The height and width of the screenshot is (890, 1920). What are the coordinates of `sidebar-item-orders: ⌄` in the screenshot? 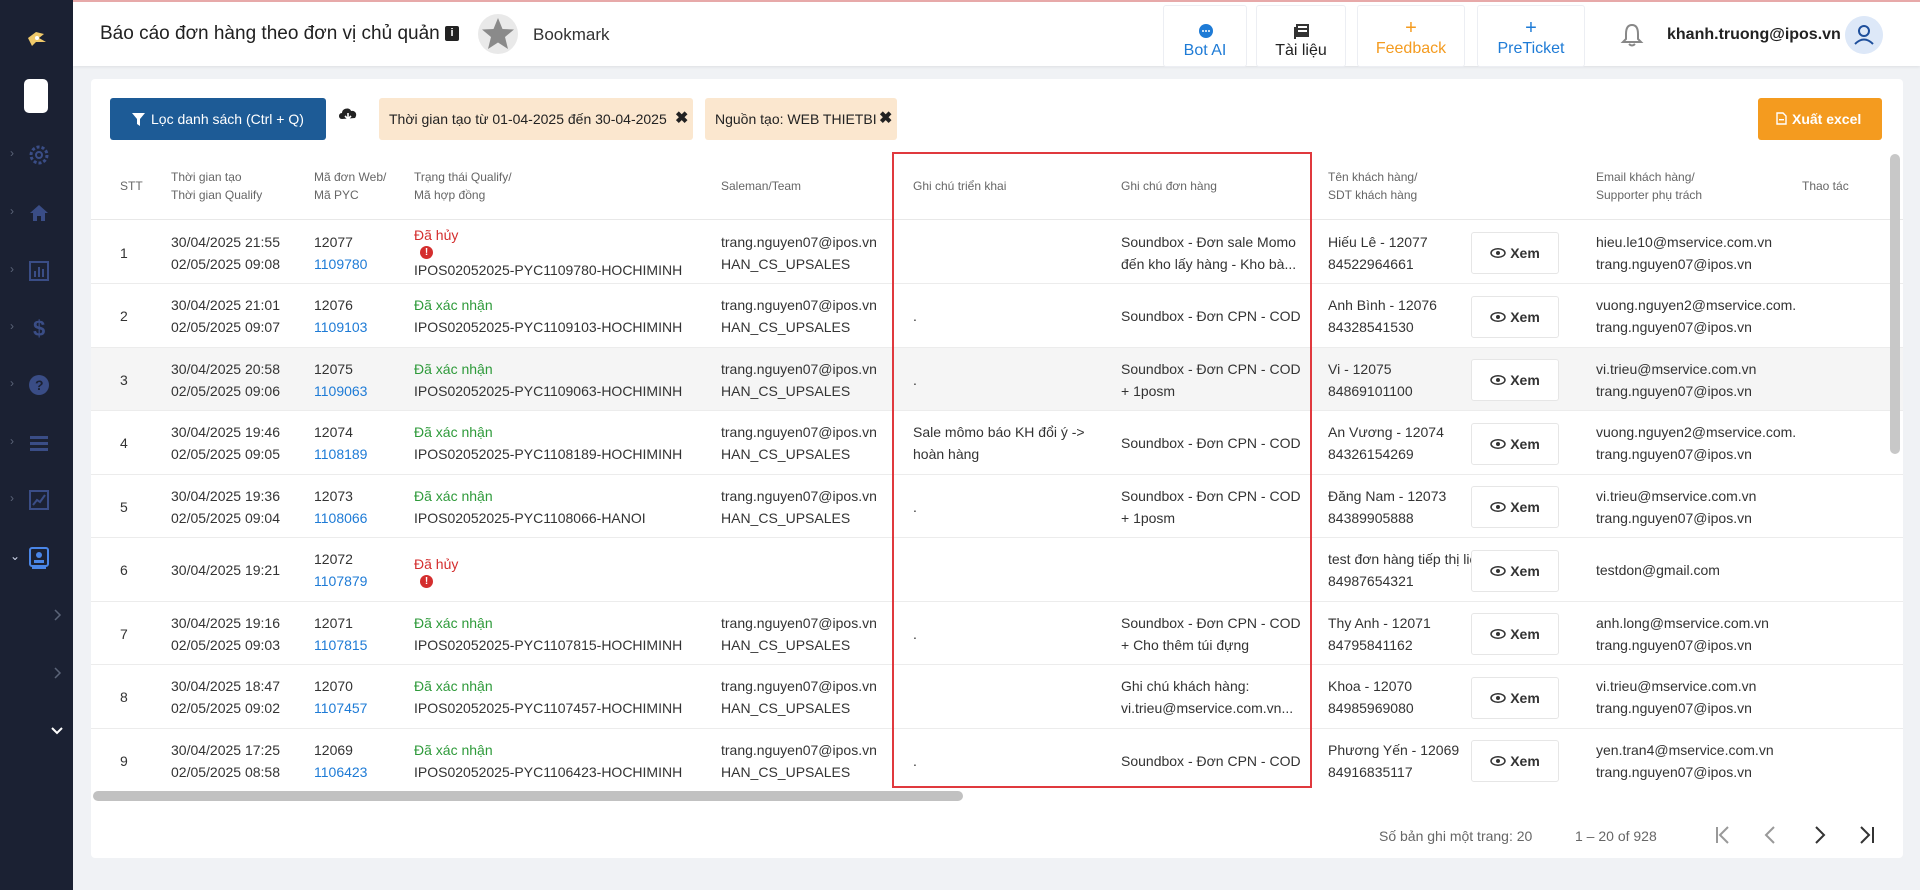 It's located at (36, 557).